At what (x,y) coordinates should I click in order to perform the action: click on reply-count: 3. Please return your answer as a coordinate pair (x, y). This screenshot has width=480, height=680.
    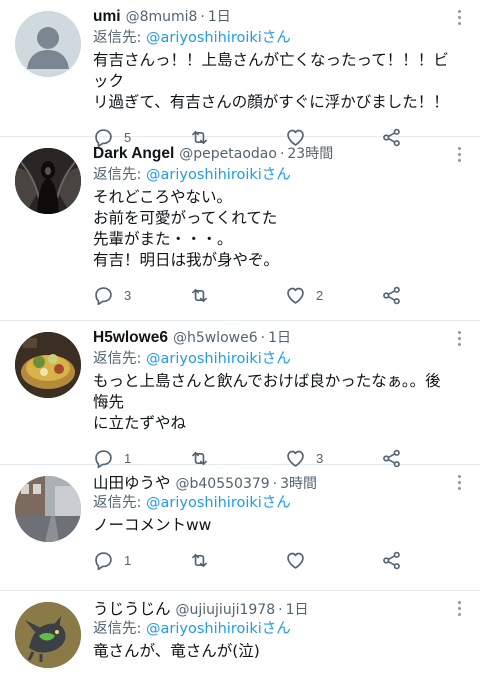
    Looking at the image, I should click on (128, 295).